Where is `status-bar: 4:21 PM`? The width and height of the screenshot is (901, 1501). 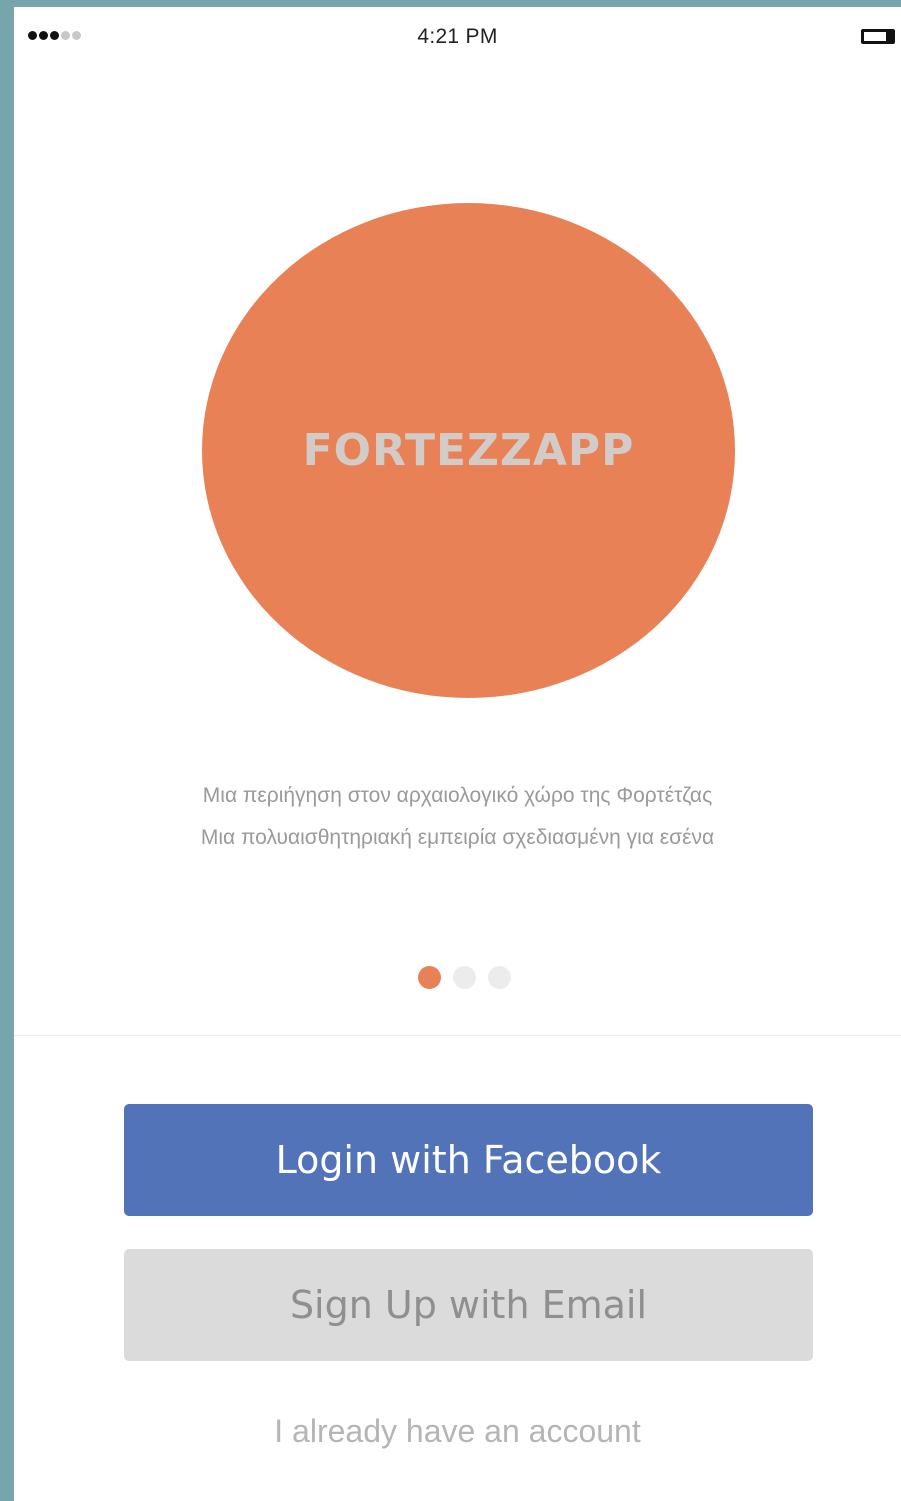
status-bar: 4:21 PM is located at coordinates (457, 35).